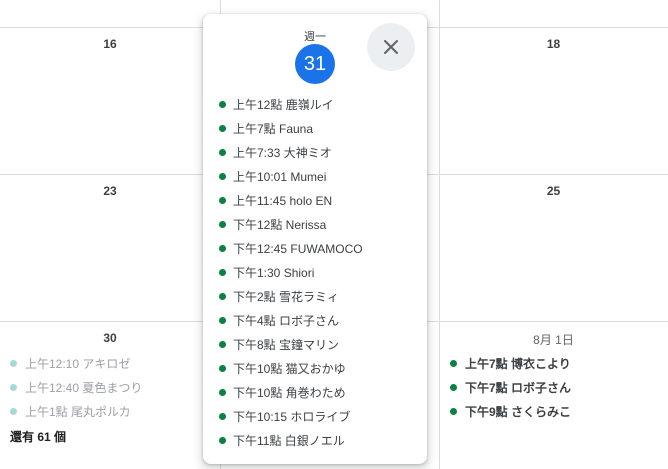 This screenshot has width=668, height=469. Describe the element at coordinates (112, 388) in the screenshot. I see `event-title: 夏色まつり` at that location.